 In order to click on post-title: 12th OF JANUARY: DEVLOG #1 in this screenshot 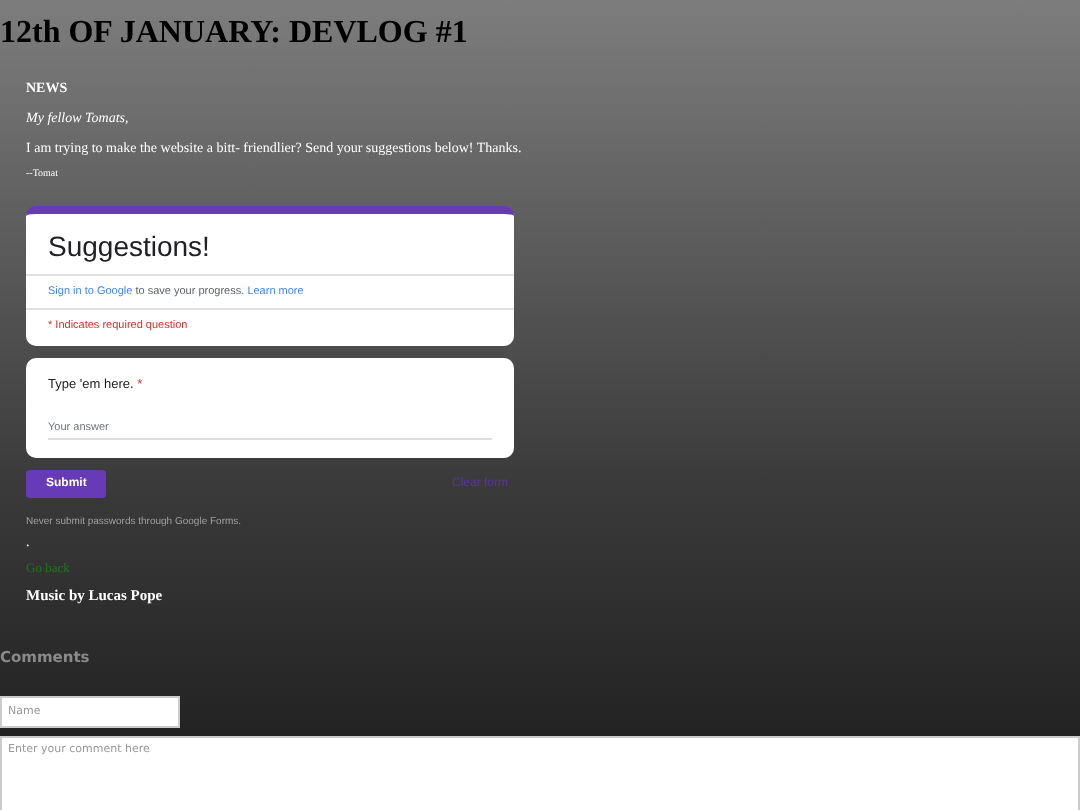, I will do `click(235, 33)`.